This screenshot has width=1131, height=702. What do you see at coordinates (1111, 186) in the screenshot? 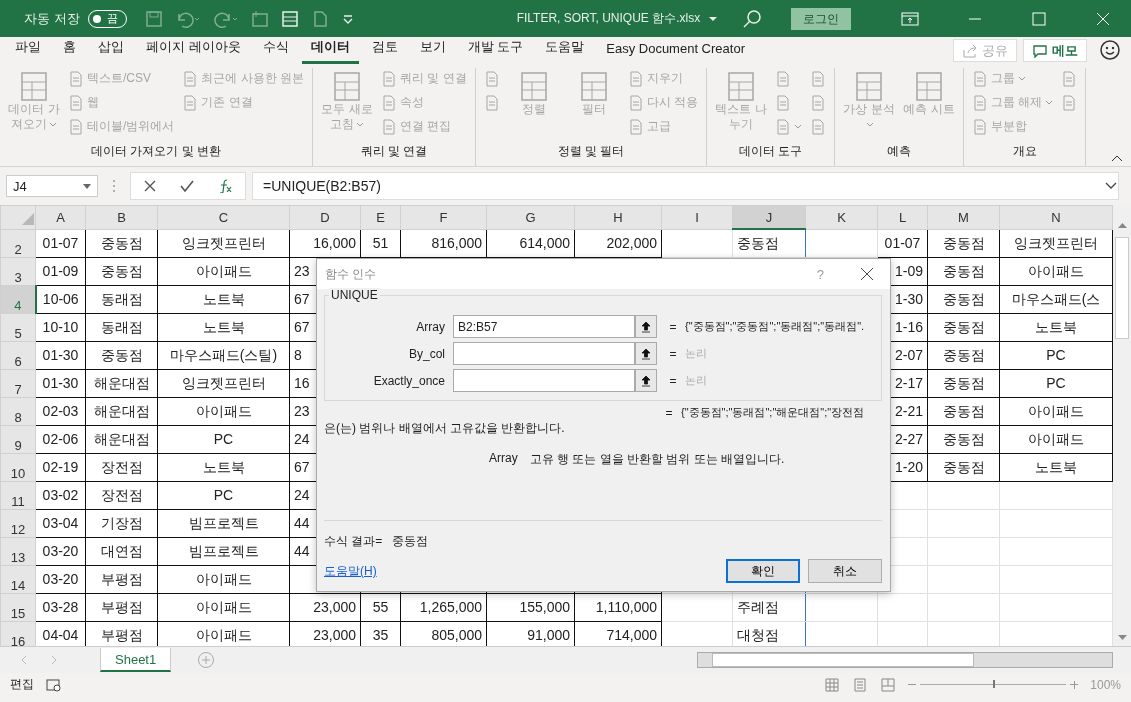
I see `expand-icon` at bounding box center [1111, 186].